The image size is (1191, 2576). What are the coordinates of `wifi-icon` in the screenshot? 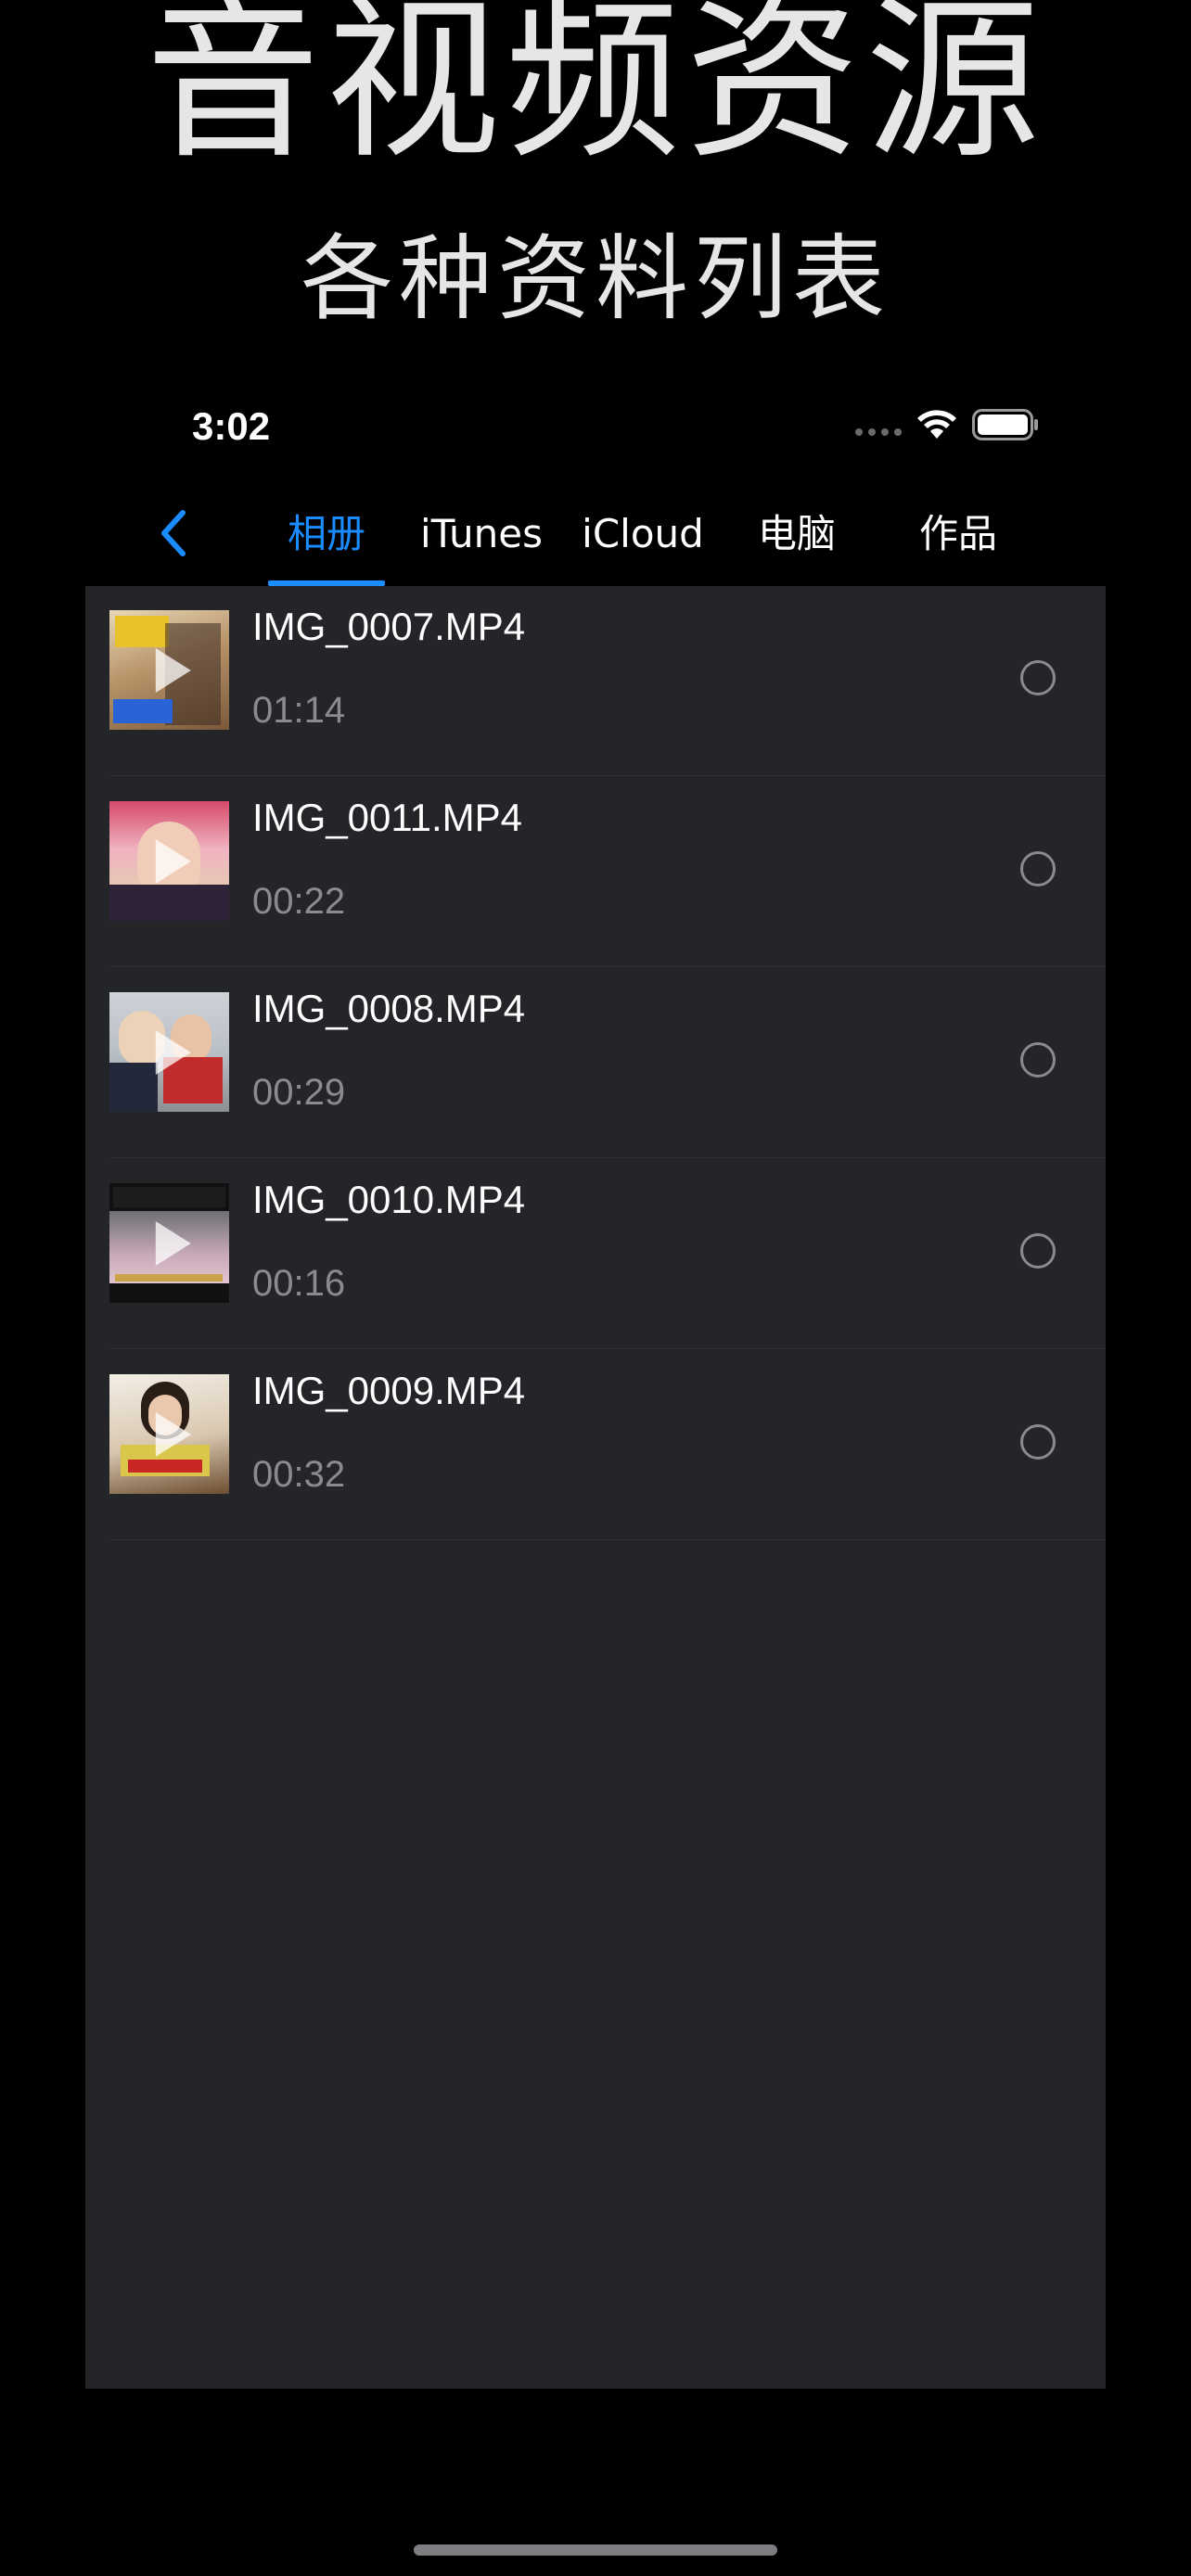 It's located at (936, 426).